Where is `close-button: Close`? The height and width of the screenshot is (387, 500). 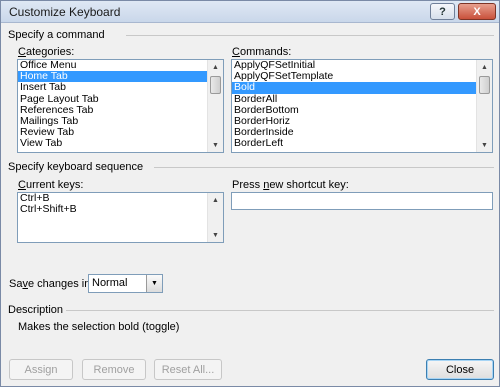 close-button: Close is located at coordinates (460, 369).